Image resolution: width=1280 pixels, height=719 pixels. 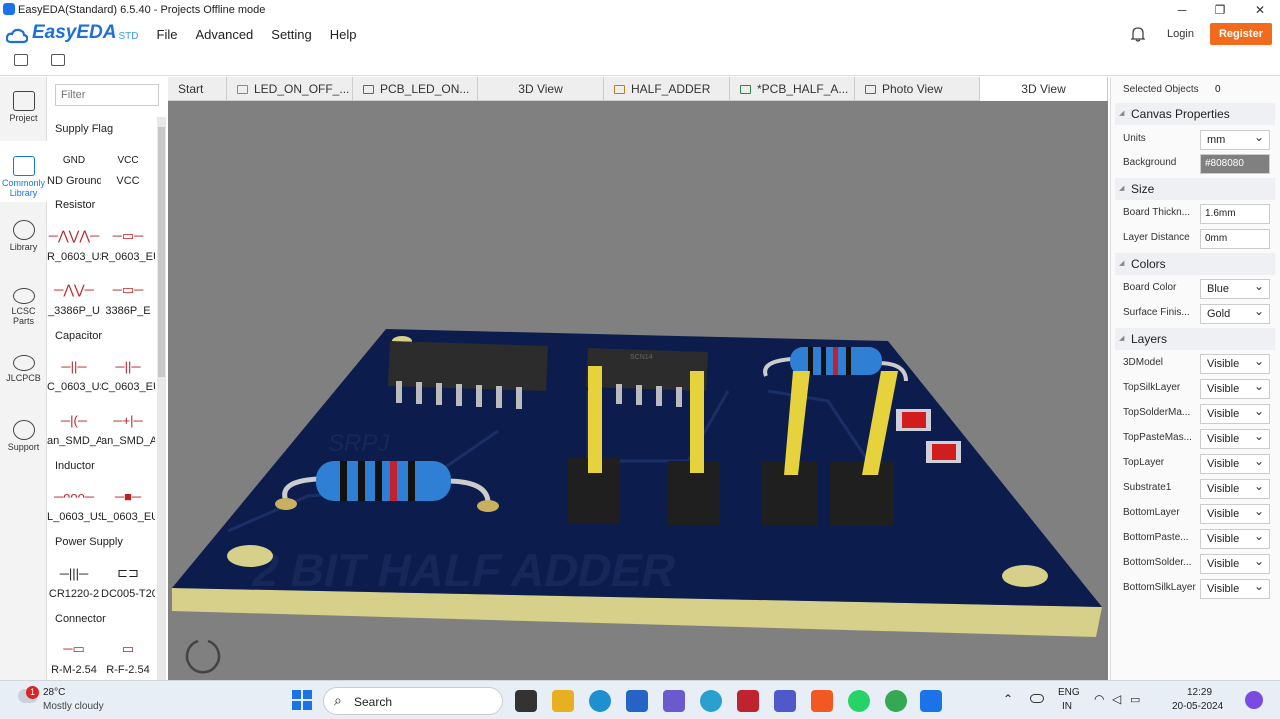 What do you see at coordinates (600, 701) in the screenshot?
I see `edge-icon` at bounding box center [600, 701].